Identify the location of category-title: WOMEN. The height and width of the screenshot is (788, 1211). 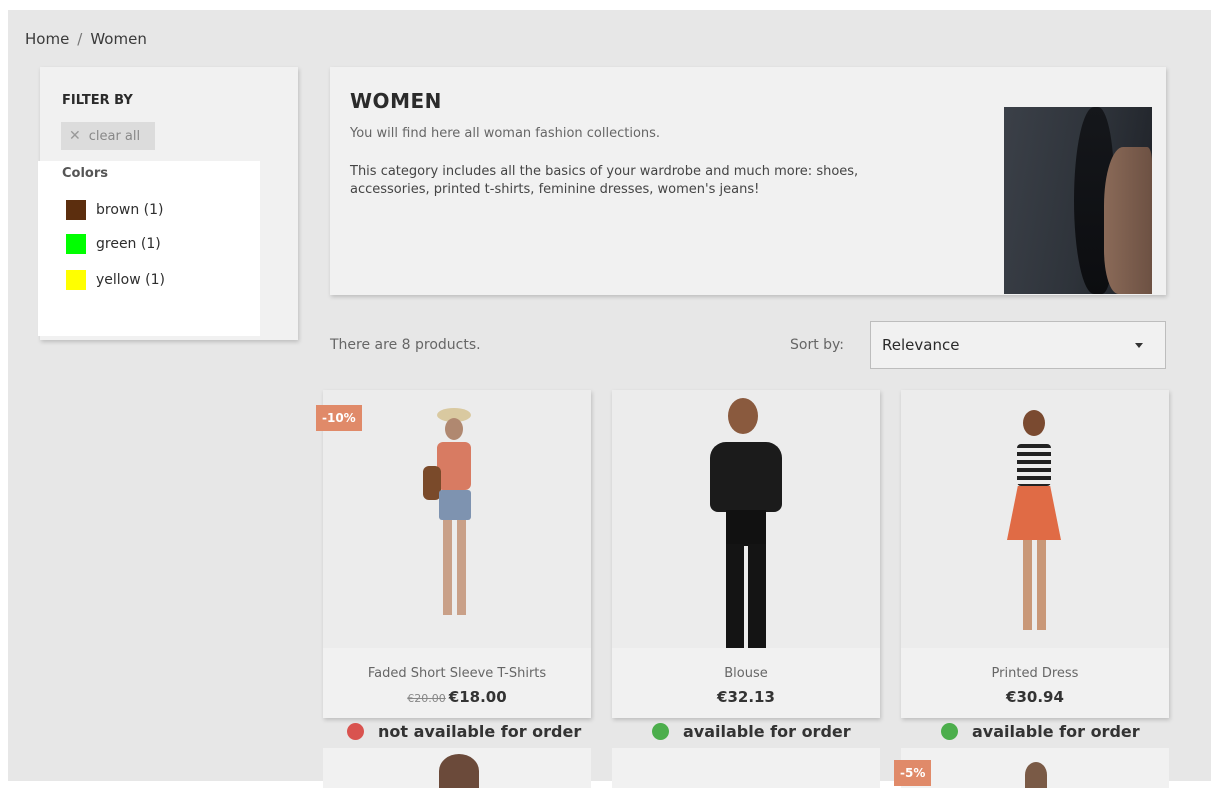
(396, 101).